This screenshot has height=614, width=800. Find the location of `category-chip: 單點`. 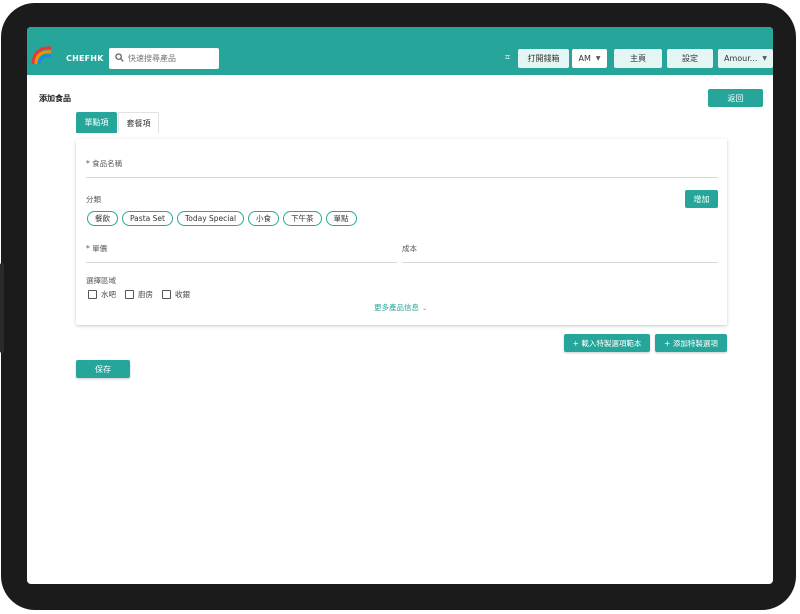

category-chip: 單點 is located at coordinates (341, 218).